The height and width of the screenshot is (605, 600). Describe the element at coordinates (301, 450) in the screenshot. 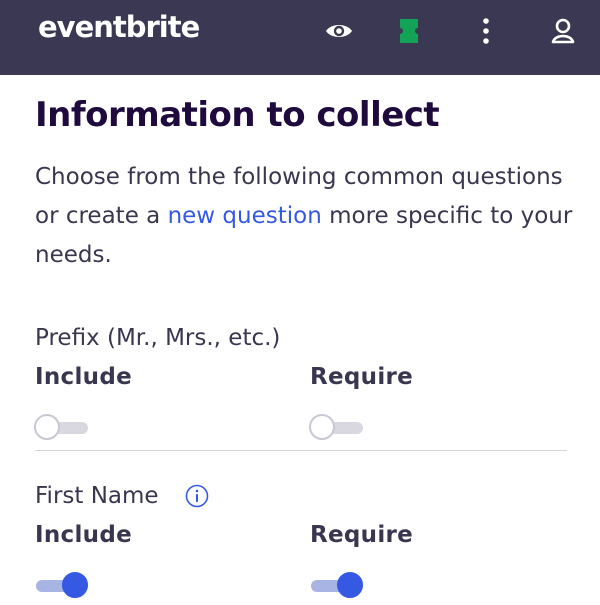

I see `divider` at that location.